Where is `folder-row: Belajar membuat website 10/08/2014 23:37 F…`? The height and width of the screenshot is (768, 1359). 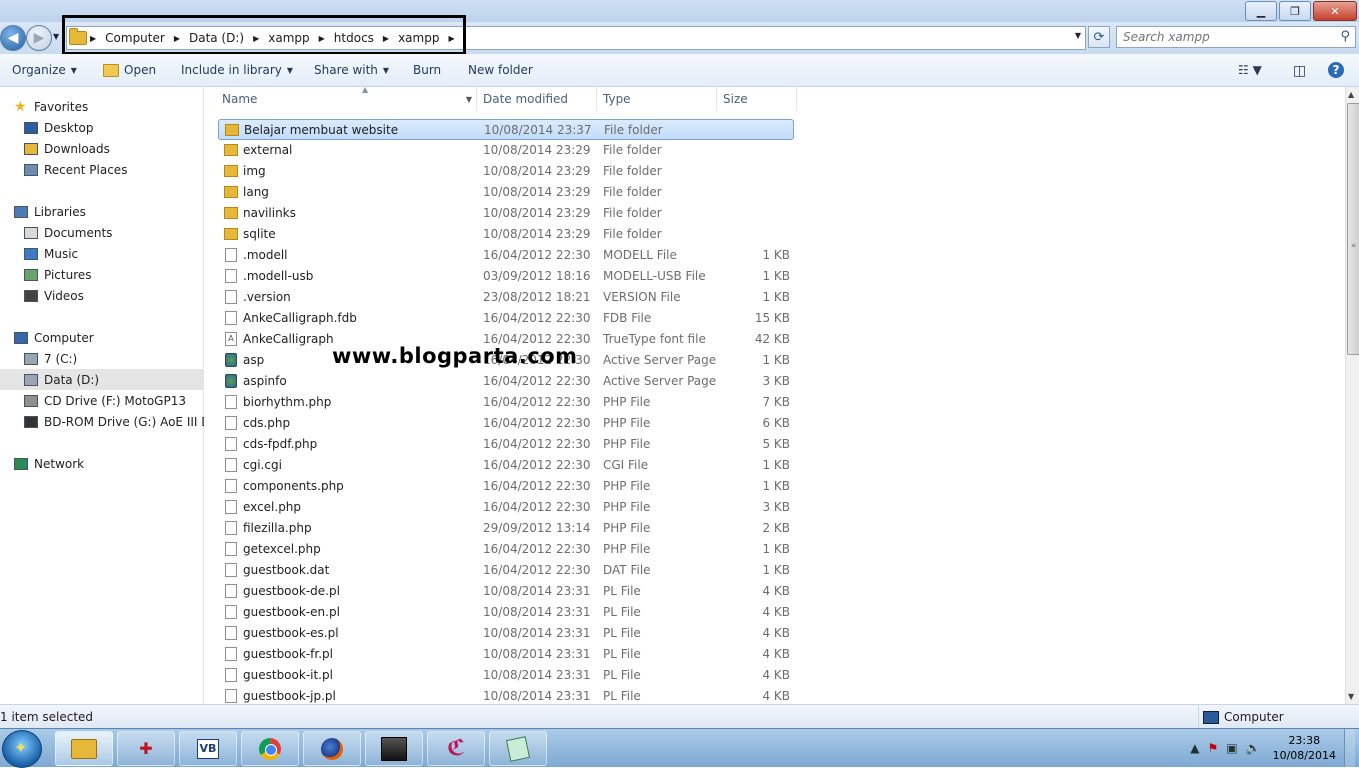 folder-row: Belajar membuat website 10/08/2014 23:37 F… is located at coordinates (506, 129).